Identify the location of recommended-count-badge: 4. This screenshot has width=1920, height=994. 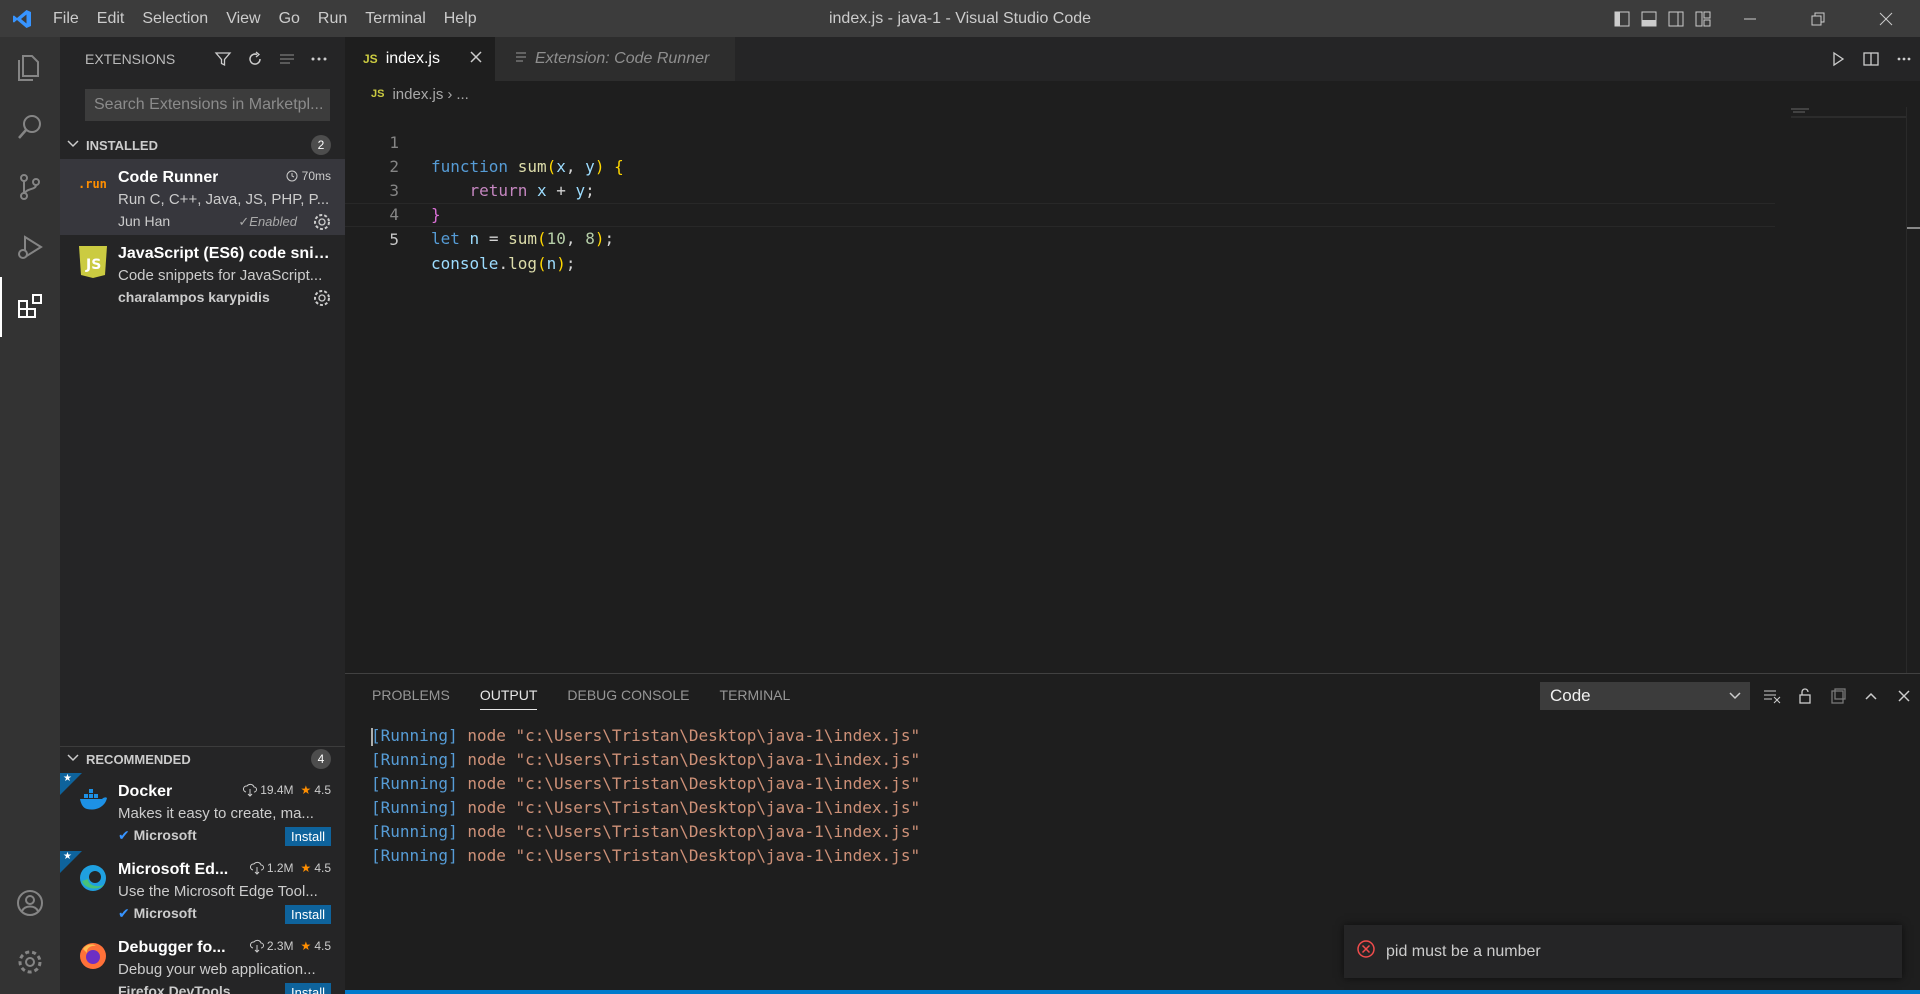
(321, 759).